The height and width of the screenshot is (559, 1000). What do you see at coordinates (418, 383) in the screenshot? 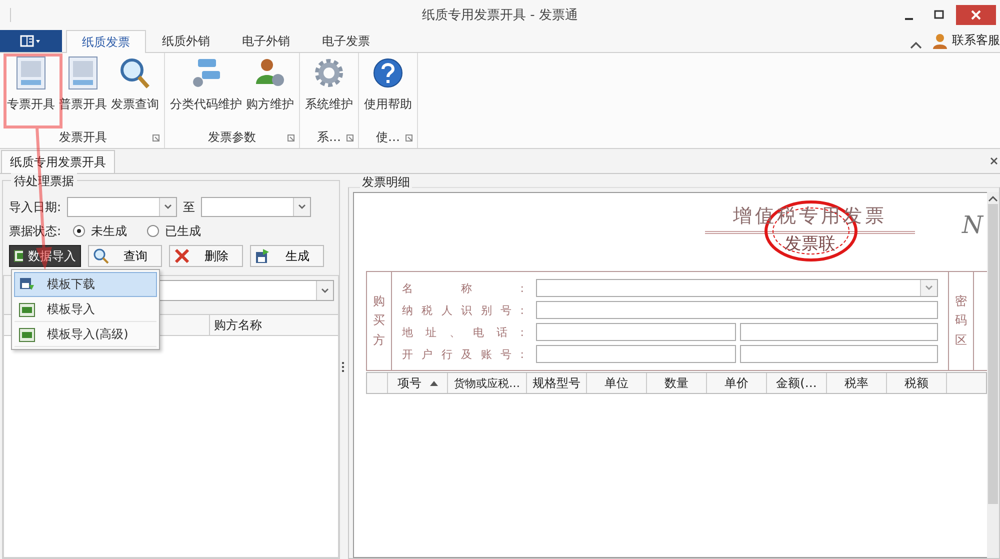
I see `column-header: 项号` at bounding box center [418, 383].